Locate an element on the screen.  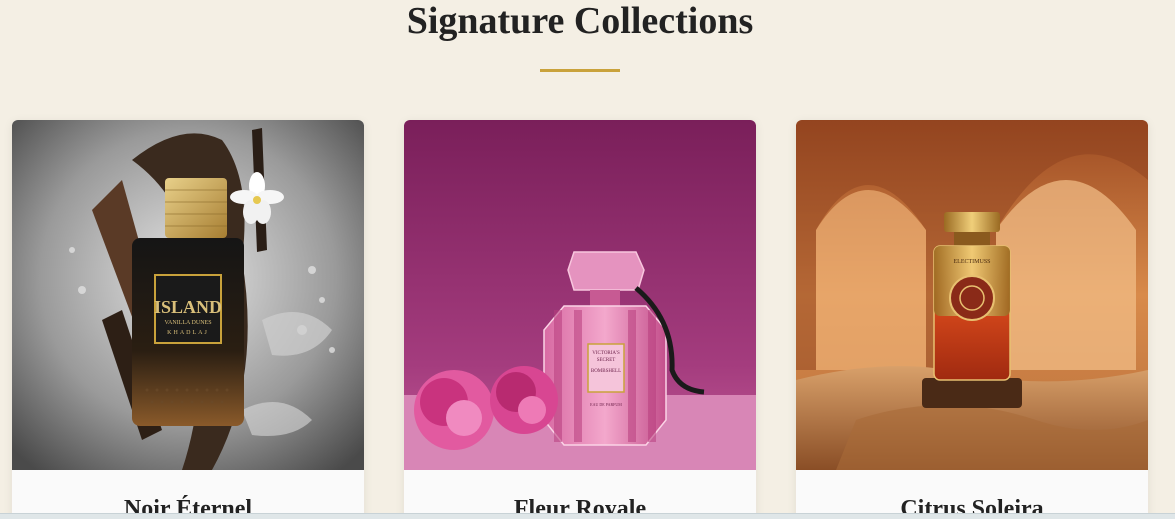
svg-text: ISLAND is located at coordinates (188, 307).